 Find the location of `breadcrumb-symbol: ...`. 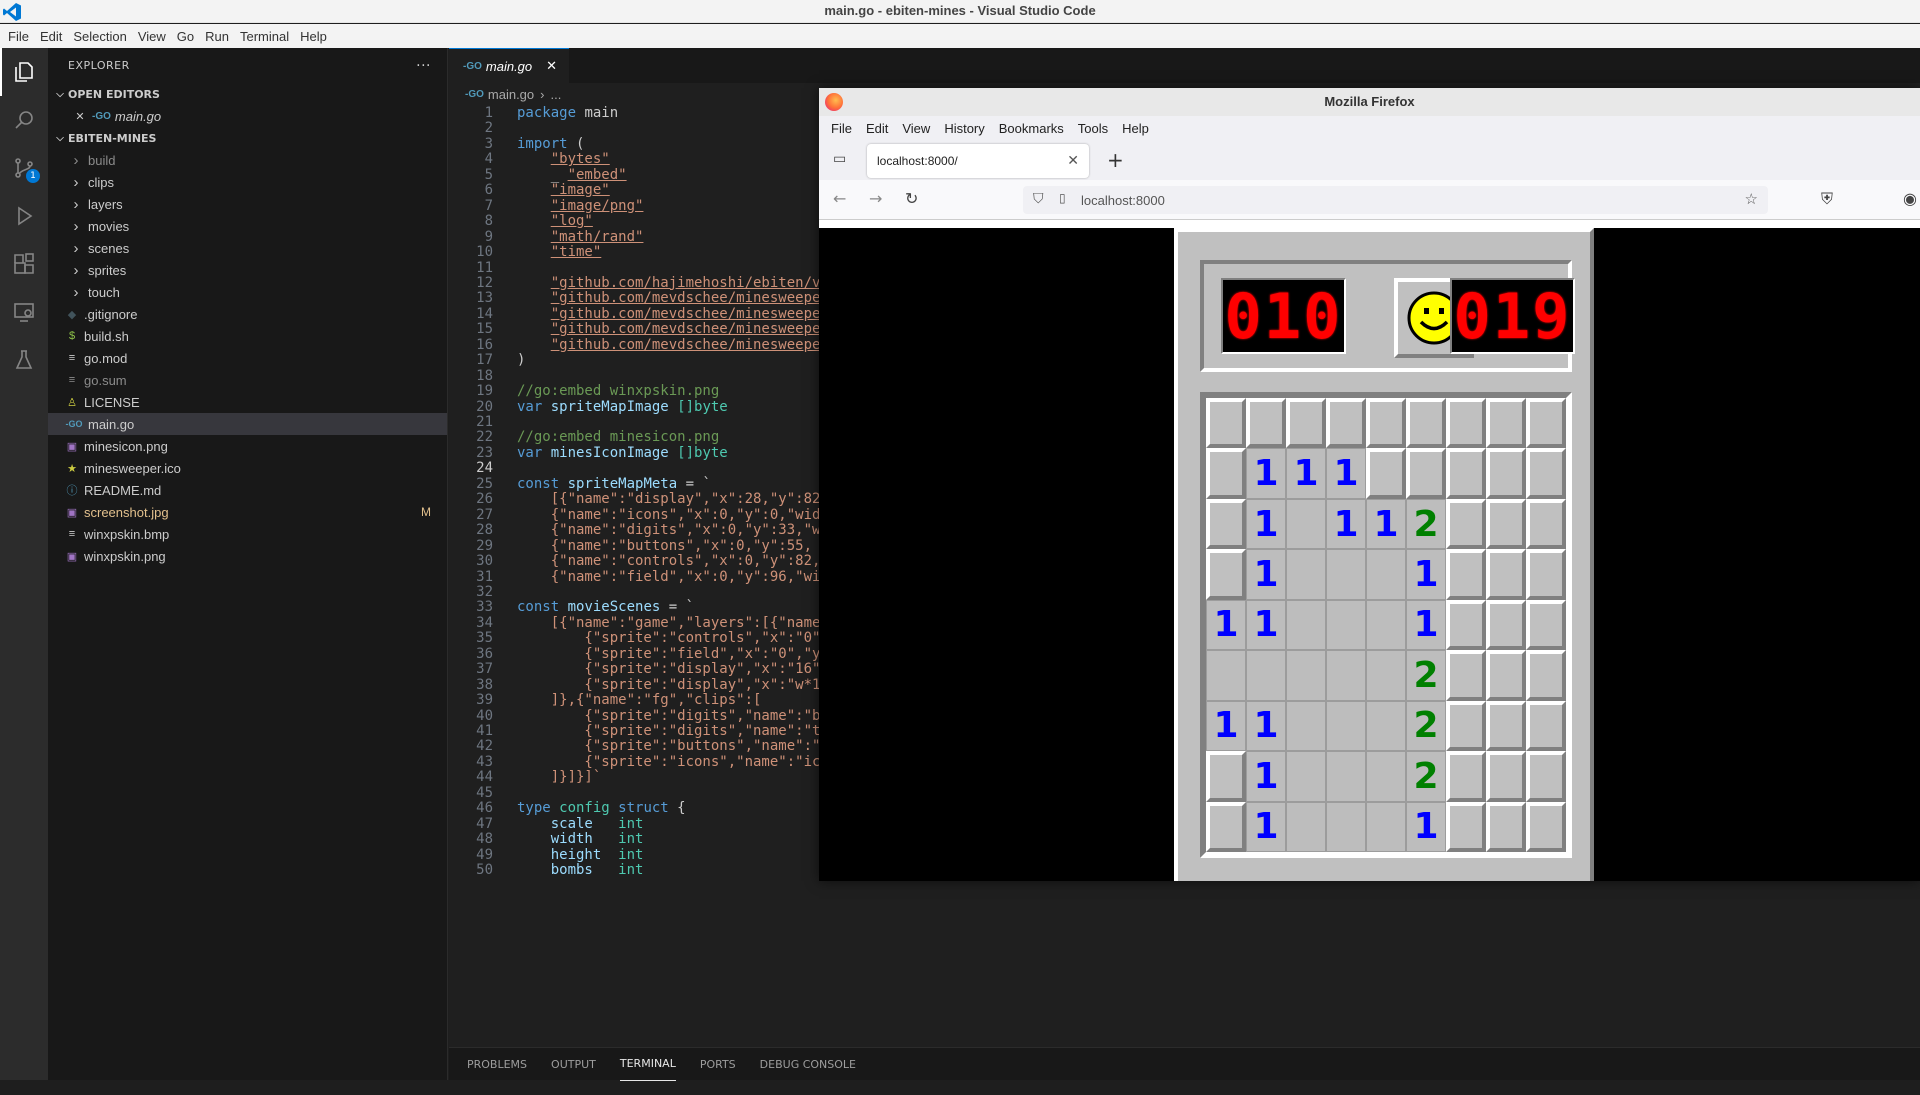

breadcrumb-symbol: ... is located at coordinates (555, 94).